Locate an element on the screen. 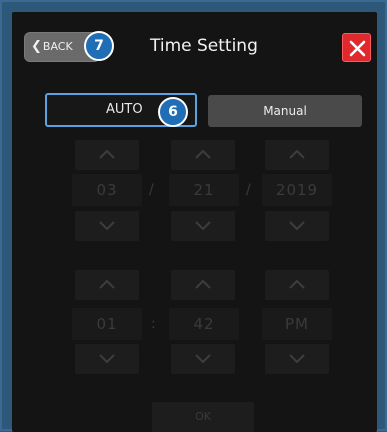  hour-down-button is located at coordinates (107, 359).